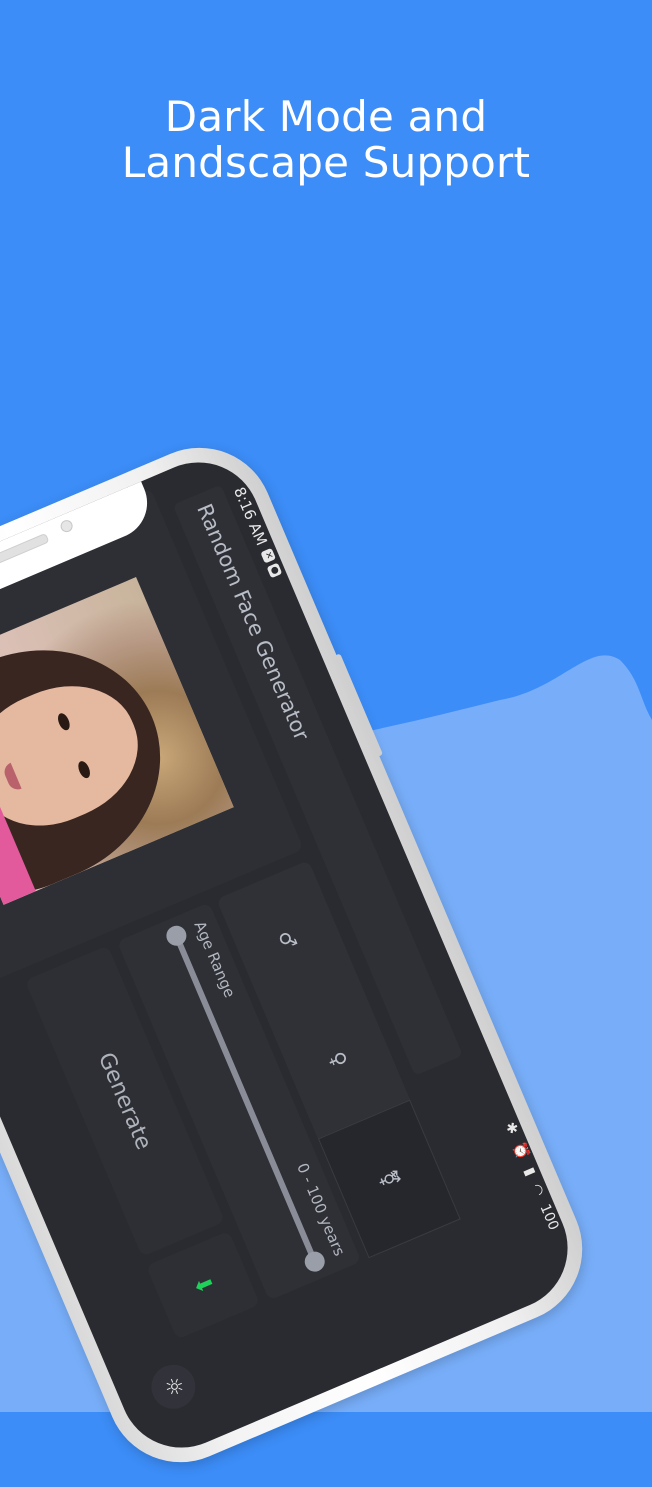 This screenshot has height=1487, width=652. What do you see at coordinates (314, 1261) in the screenshot?
I see `age-range-max-handle` at bounding box center [314, 1261].